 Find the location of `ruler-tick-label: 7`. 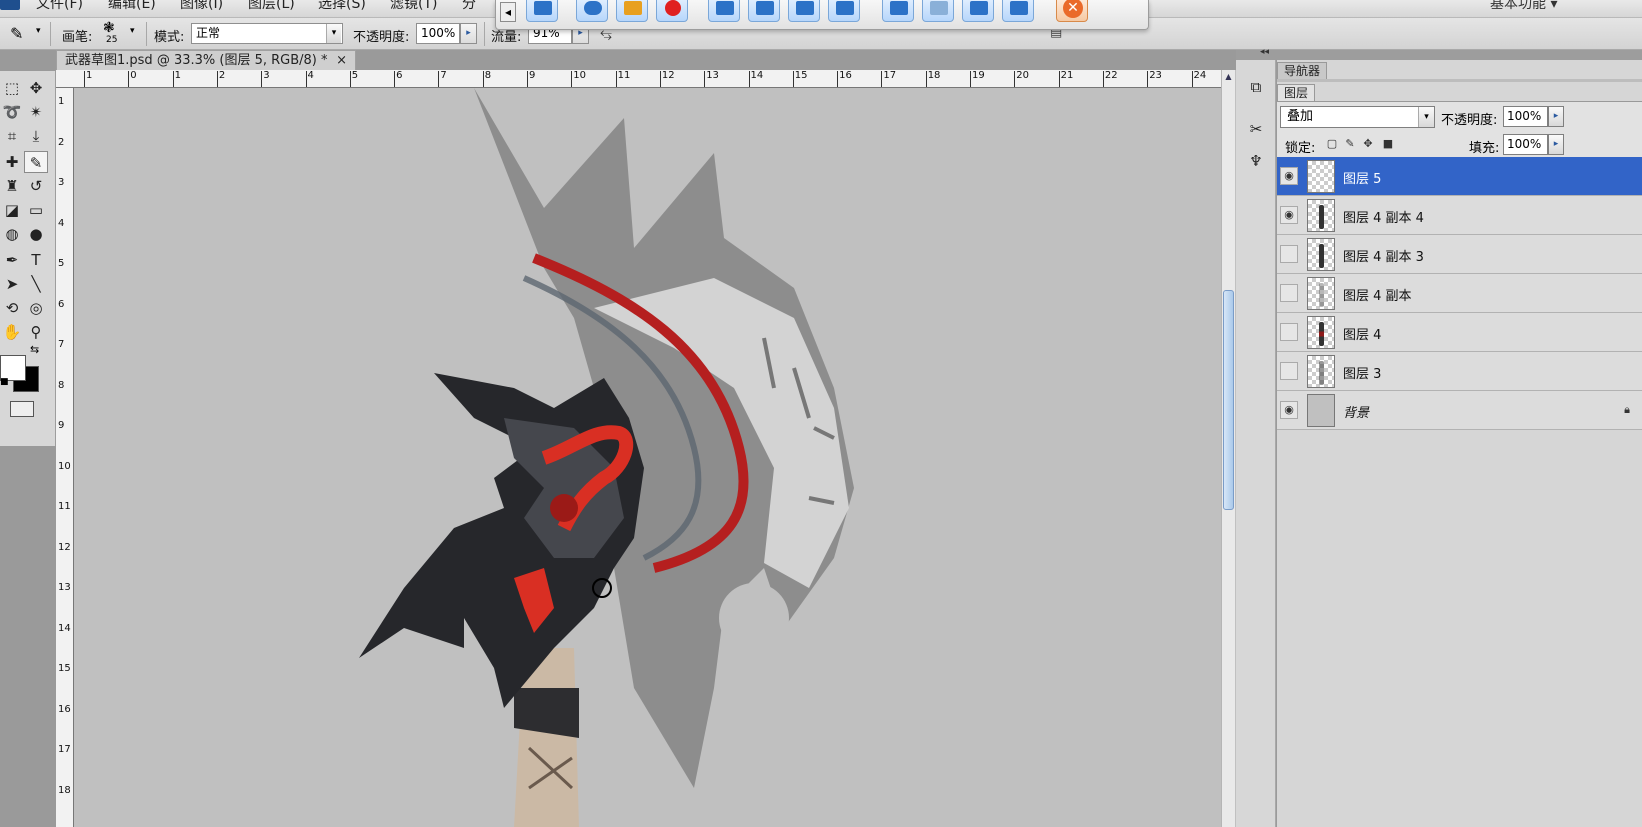

ruler-tick-label: 7 is located at coordinates (61, 344).